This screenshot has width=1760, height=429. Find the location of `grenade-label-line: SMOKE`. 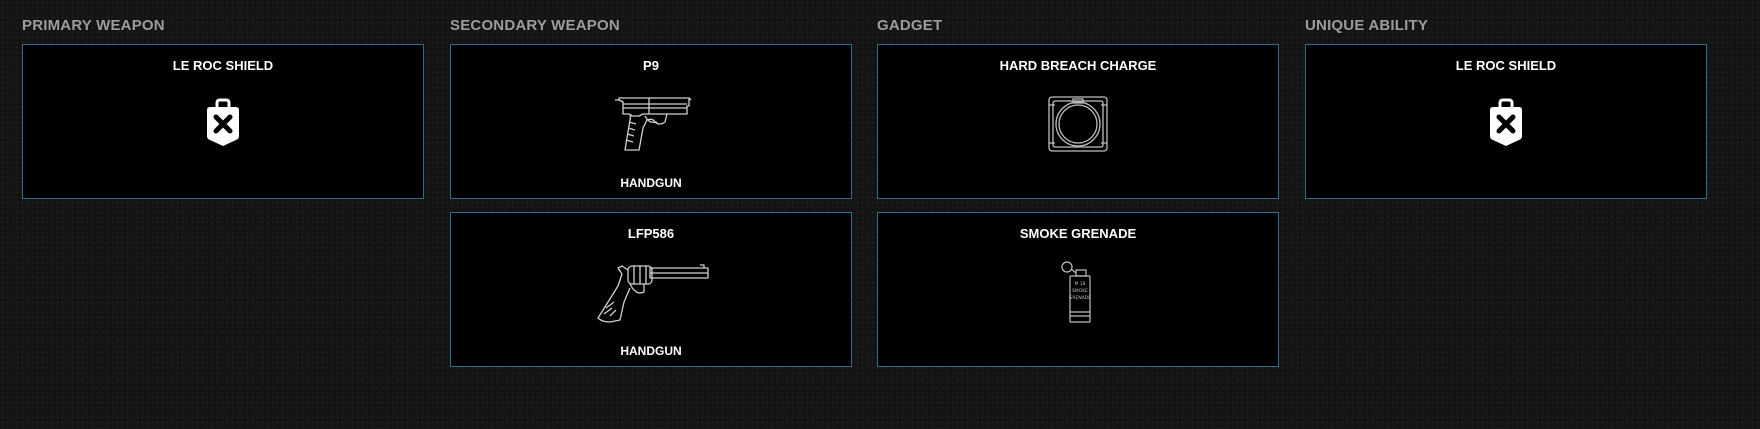

grenade-label-line: SMOKE is located at coordinates (1080, 291).